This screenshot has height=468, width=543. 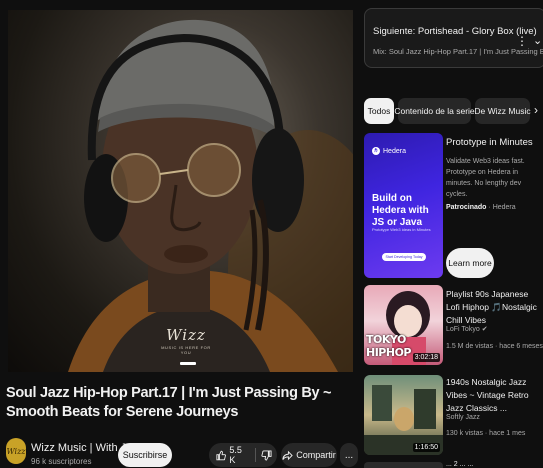 What do you see at coordinates (235, 455) in the screenshot?
I see `like-count: 5.5 K` at bounding box center [235, 455].